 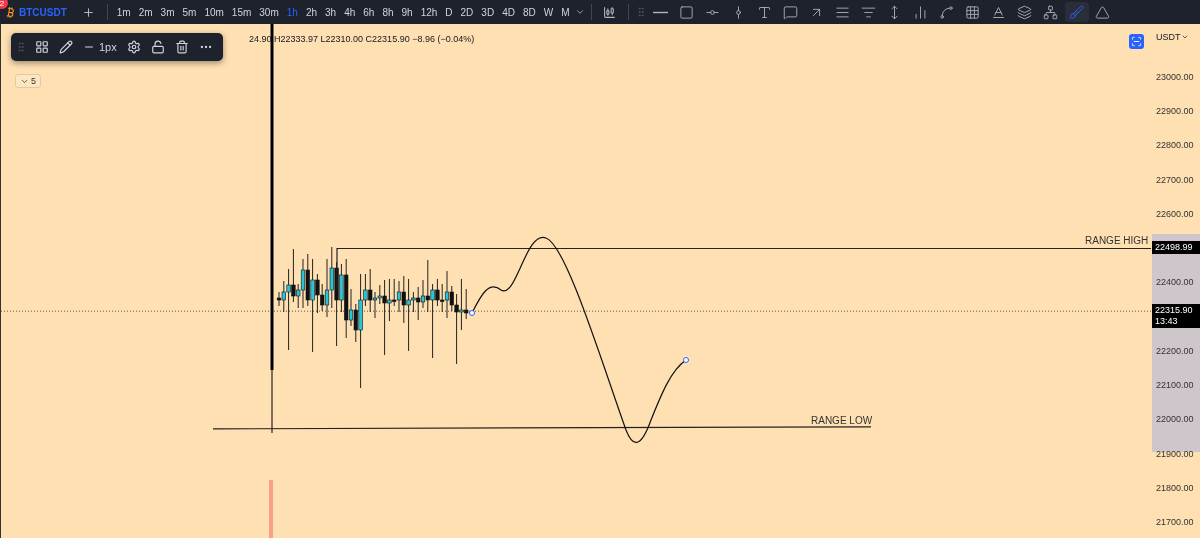 I want to click on interval-tab: 2m, so click(x=145, y=12).